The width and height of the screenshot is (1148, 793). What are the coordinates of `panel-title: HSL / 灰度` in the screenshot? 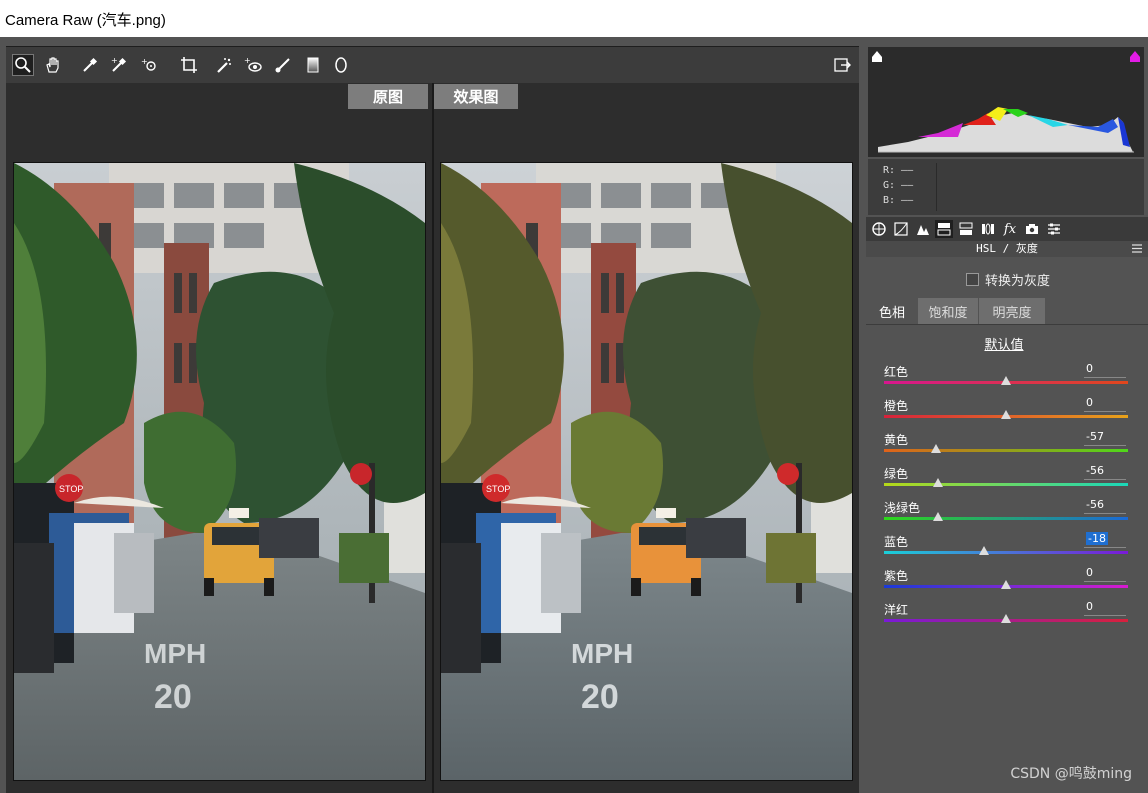 It's located at (1007, 249).